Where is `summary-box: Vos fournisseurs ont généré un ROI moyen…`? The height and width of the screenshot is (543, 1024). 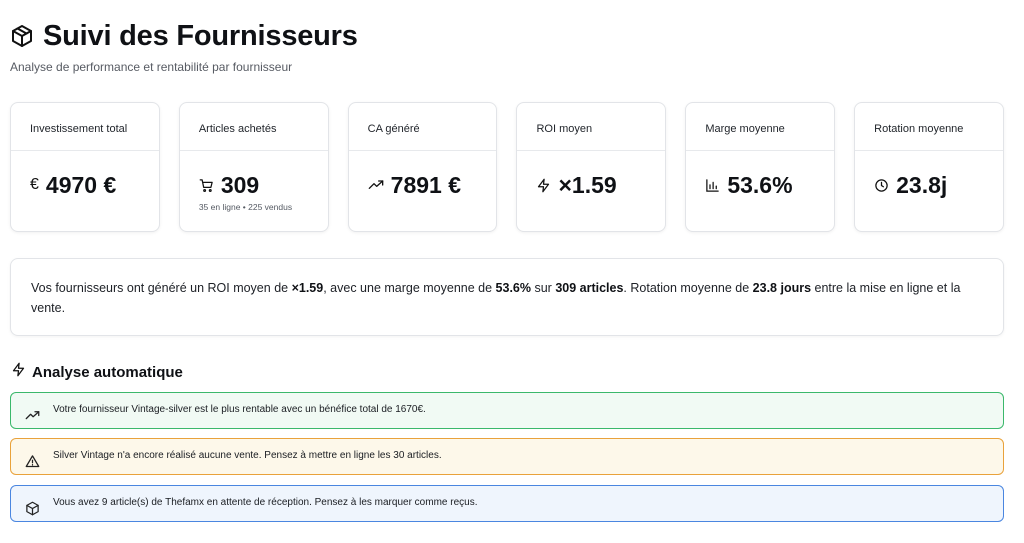
summary-box: Vos fournisseurs ont généré un ROI moyen… is located at coordinates (507, 297).